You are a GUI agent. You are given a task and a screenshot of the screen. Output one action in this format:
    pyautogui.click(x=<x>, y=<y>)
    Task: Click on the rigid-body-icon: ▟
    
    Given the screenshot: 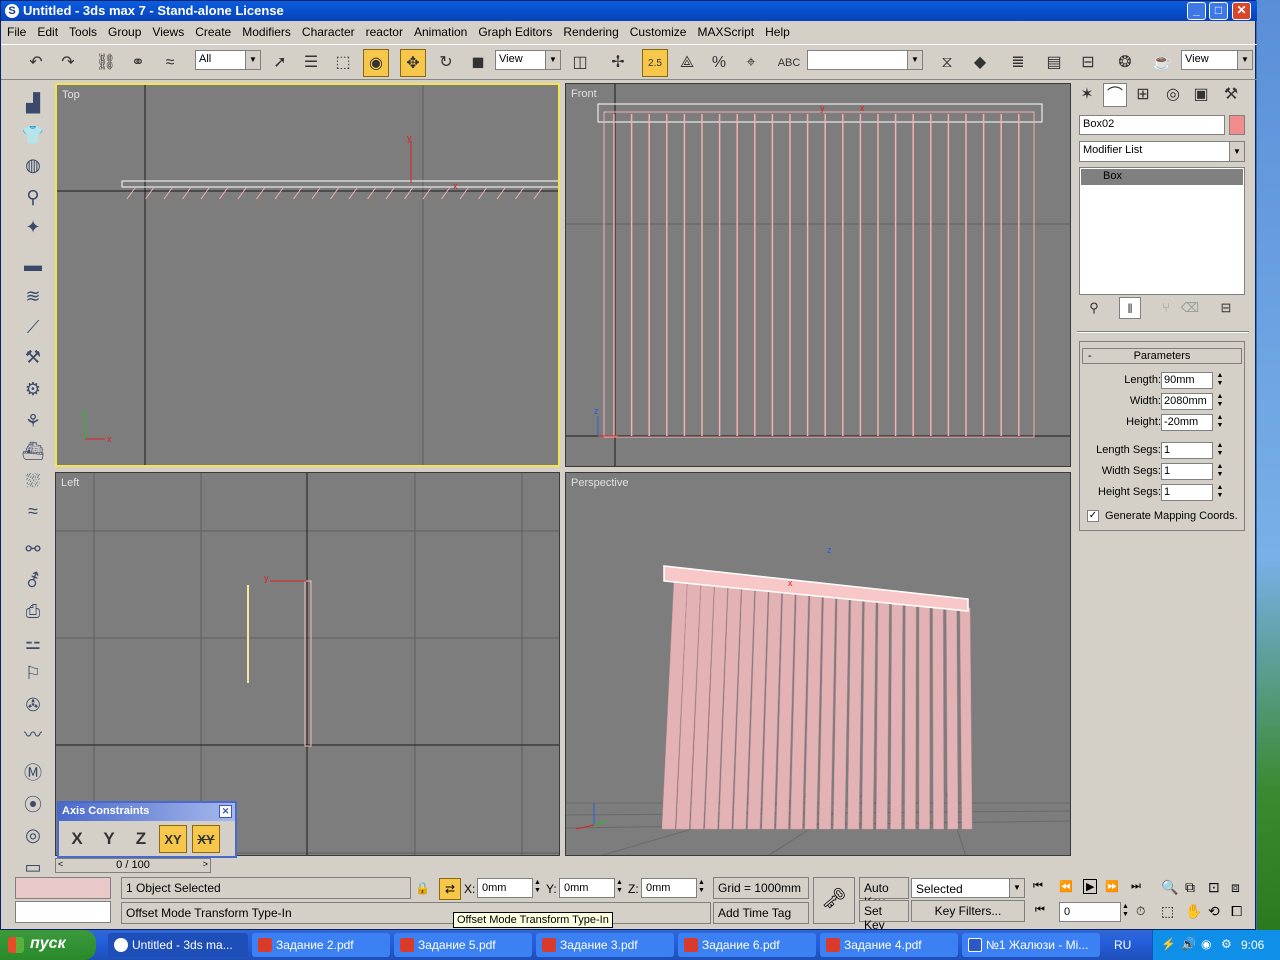 What is the action you would take?
    pyautogui.click(x=33, y=103)
    